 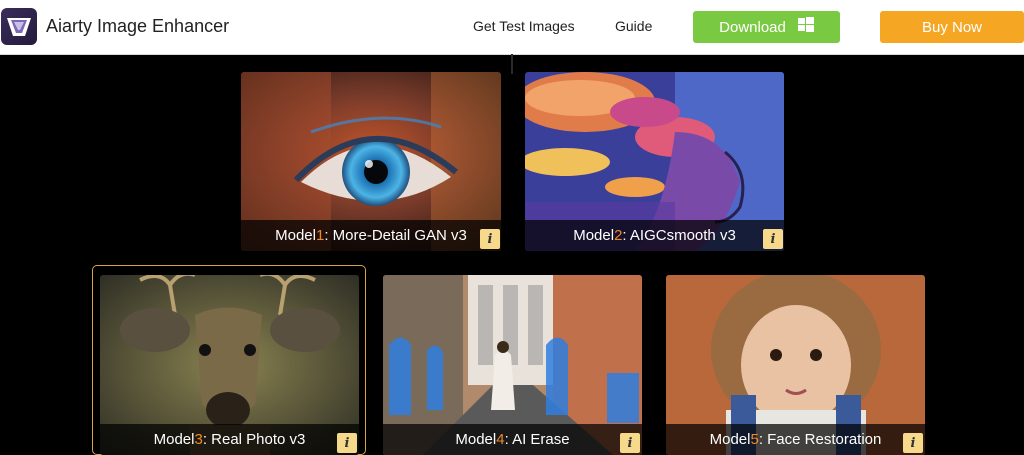 I want to click on model-2-caption: Model 2: AIGCsmooth v3, so click(x=654, y=235).